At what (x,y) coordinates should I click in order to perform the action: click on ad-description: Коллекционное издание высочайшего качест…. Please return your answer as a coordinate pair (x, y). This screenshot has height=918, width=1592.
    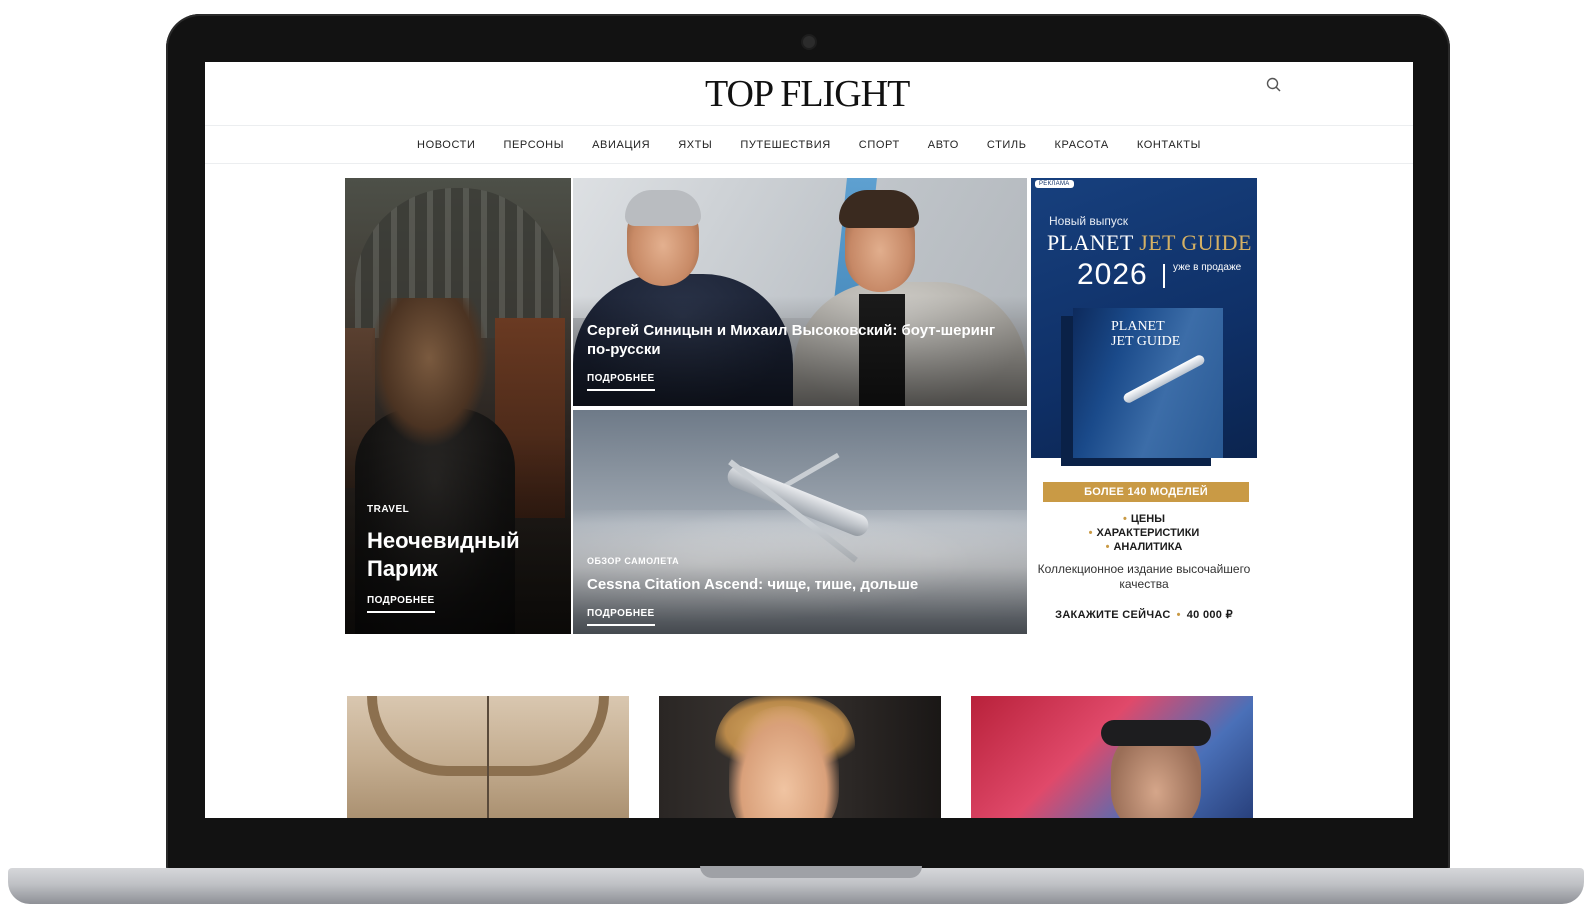
    Looking at the image, I should click on (1144, 576).